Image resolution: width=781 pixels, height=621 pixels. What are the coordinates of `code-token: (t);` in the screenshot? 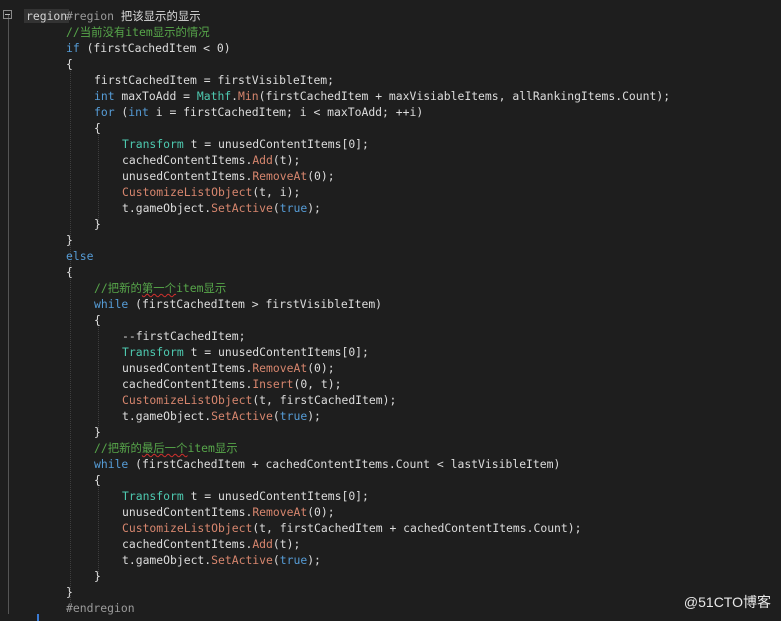 It's located at (286, 544).